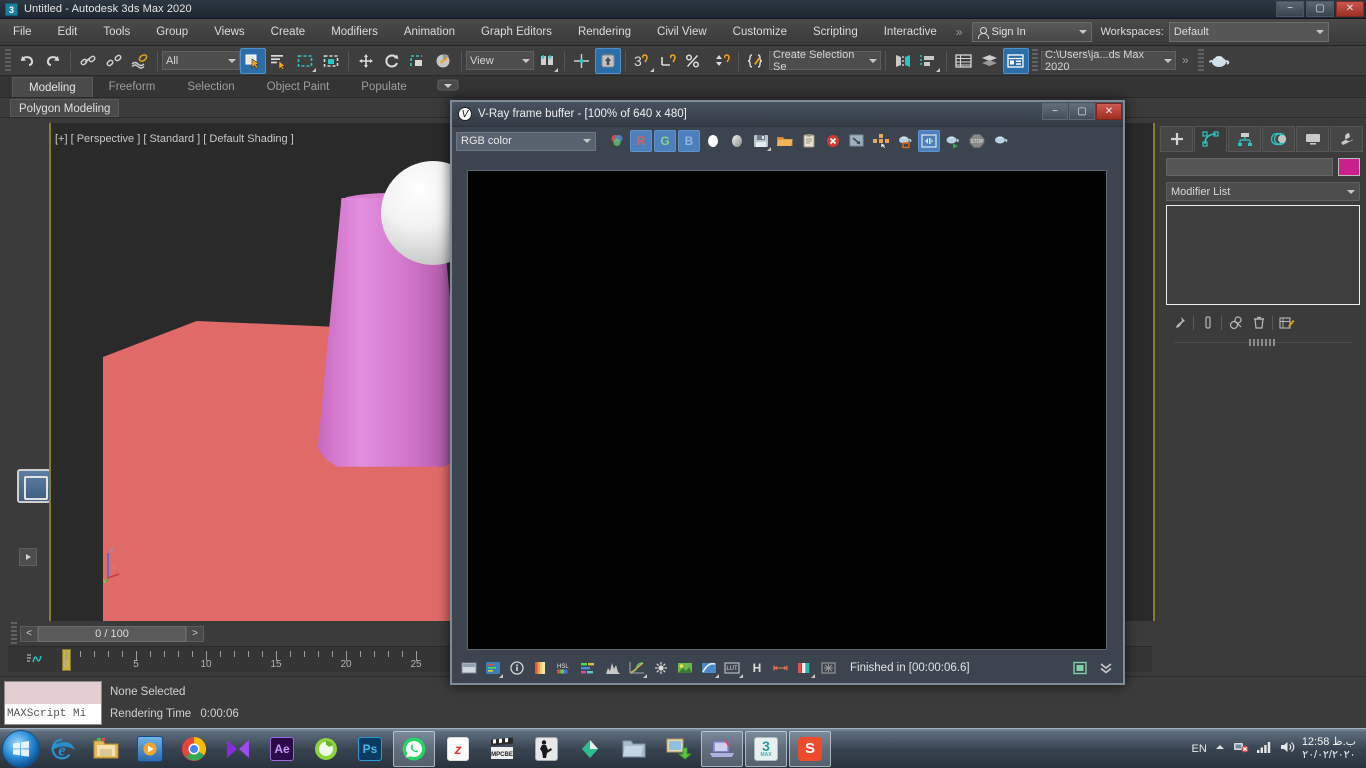 This screenshot has height=768, width=1366. I want to click on select-and-link-button, so click(88, 61).